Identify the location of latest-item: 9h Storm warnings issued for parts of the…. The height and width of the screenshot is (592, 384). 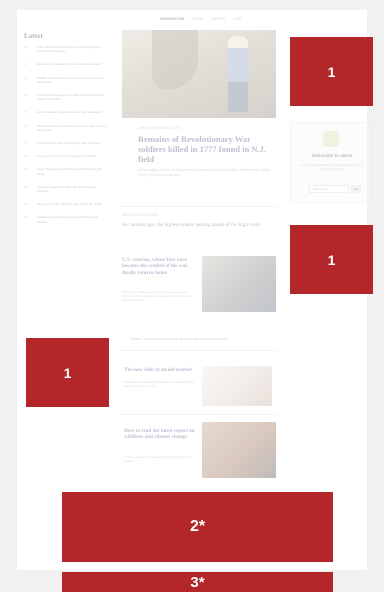
(66, 171).